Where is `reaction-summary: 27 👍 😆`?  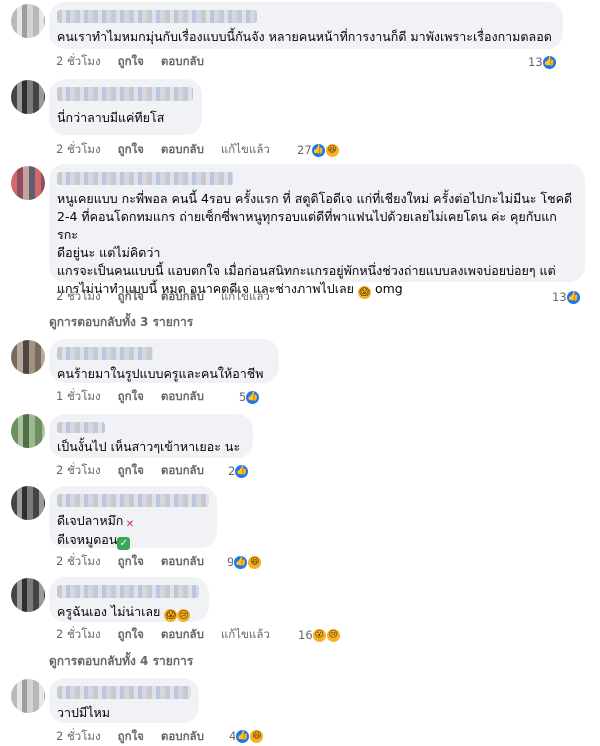
reaction-summary: 27 👍 😆 is located at coordinates (318, 150).